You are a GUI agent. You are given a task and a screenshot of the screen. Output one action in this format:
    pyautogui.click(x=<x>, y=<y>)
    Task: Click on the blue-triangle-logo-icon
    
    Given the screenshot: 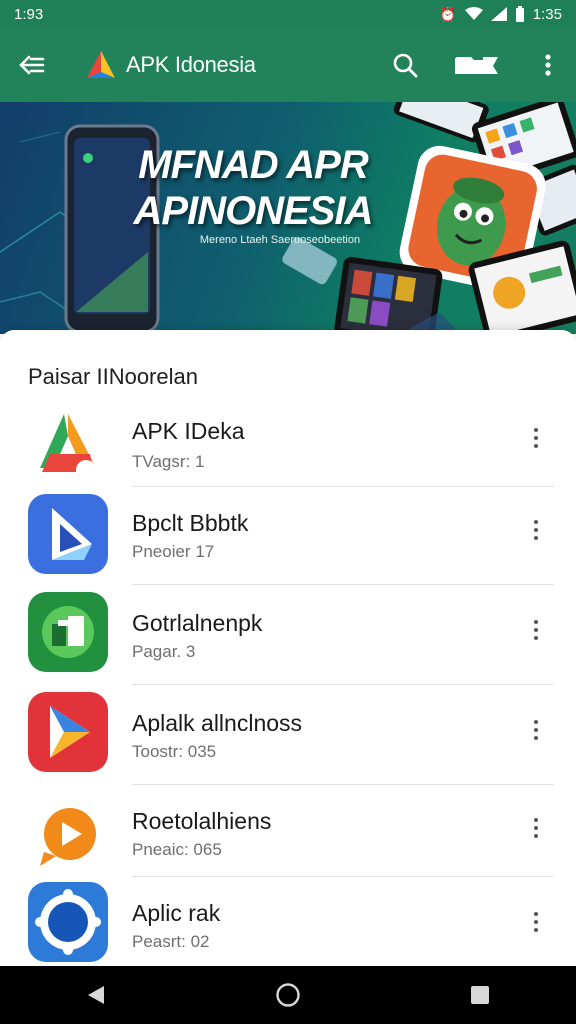 What is the action you would take?
    pyautogui.click(x=68, y=534)
    